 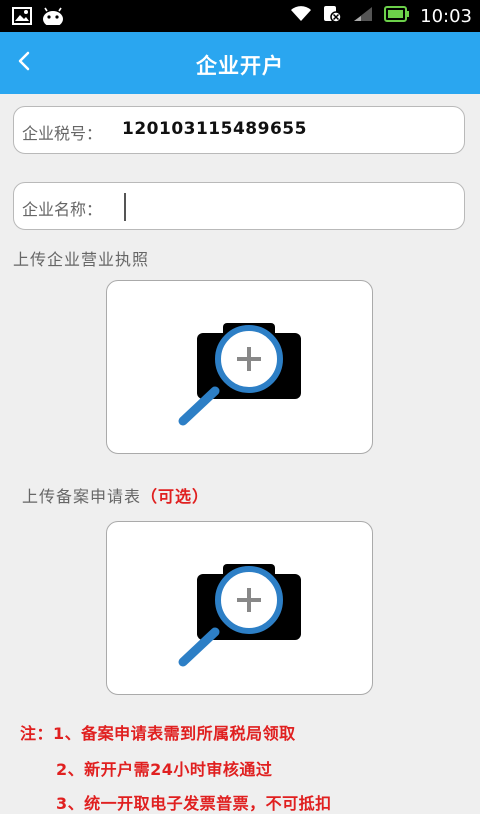 What do you see at coordinates (301, 16) in the screenshot?
I see `wifi-icon` at bounding box center [301, 16].